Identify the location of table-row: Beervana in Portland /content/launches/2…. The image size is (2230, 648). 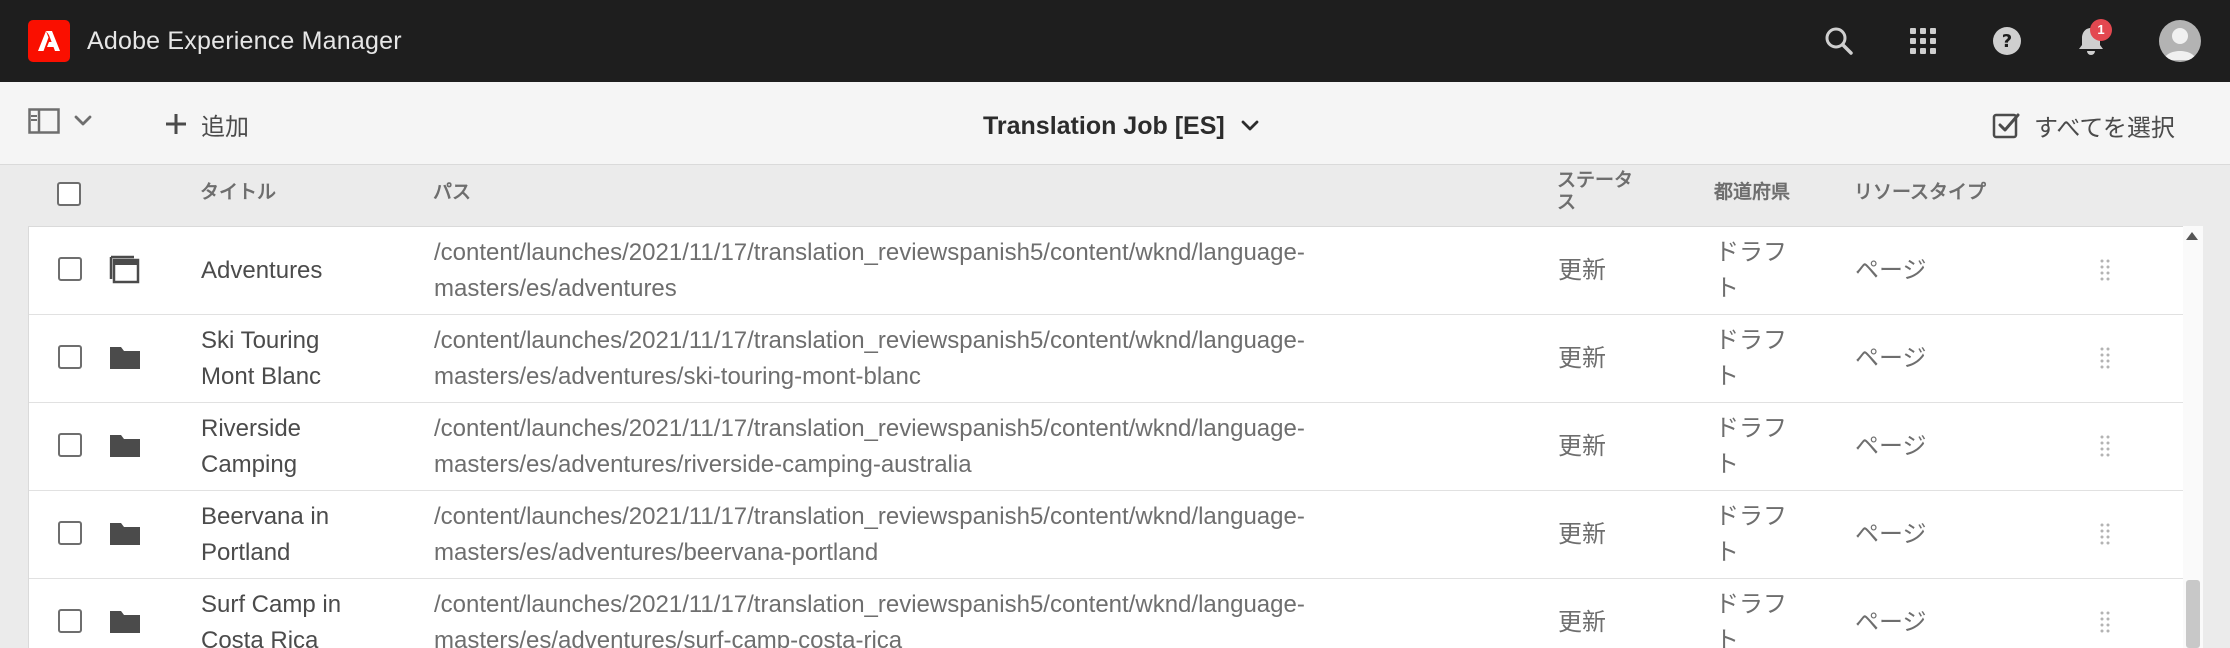
(1106, 535).